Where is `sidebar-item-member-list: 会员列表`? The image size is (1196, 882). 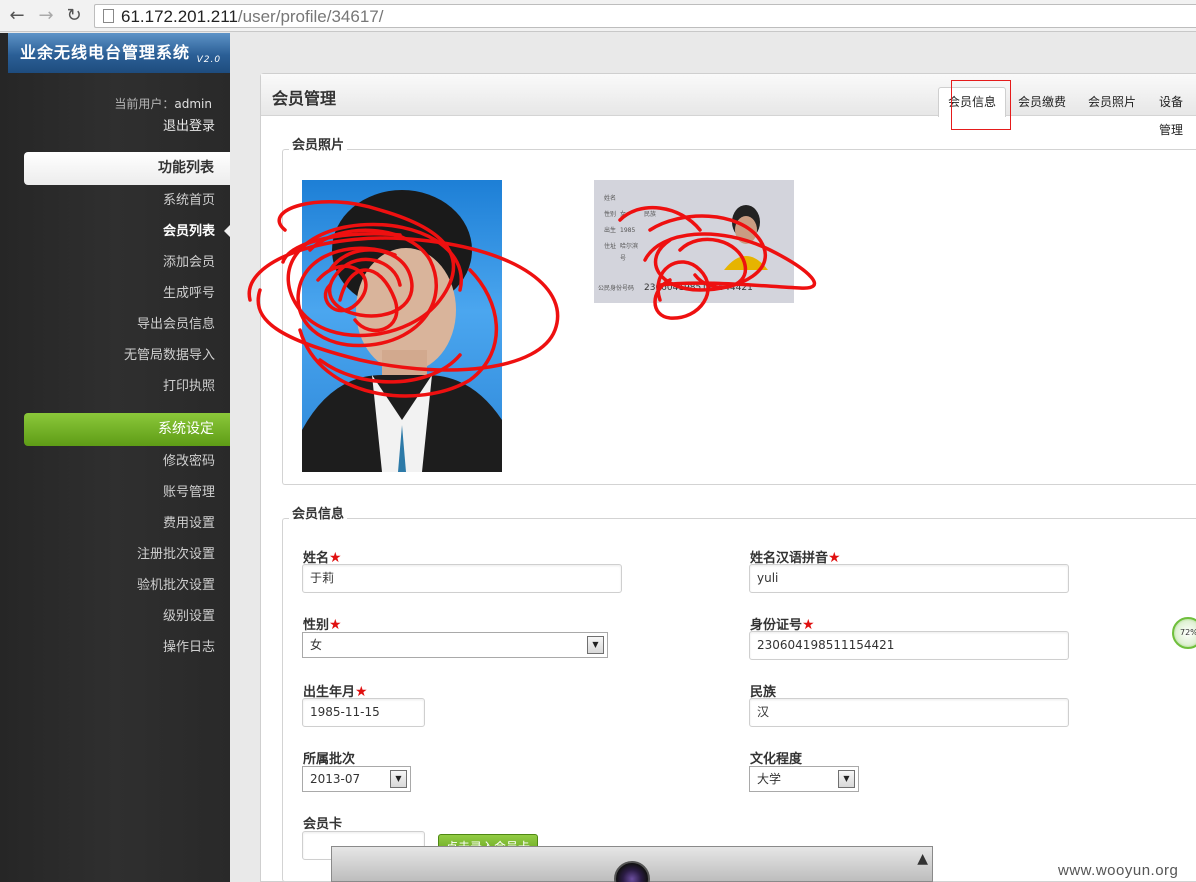 sidebar-item-member-list: 会员列表 is located at coordinates (177, 231).